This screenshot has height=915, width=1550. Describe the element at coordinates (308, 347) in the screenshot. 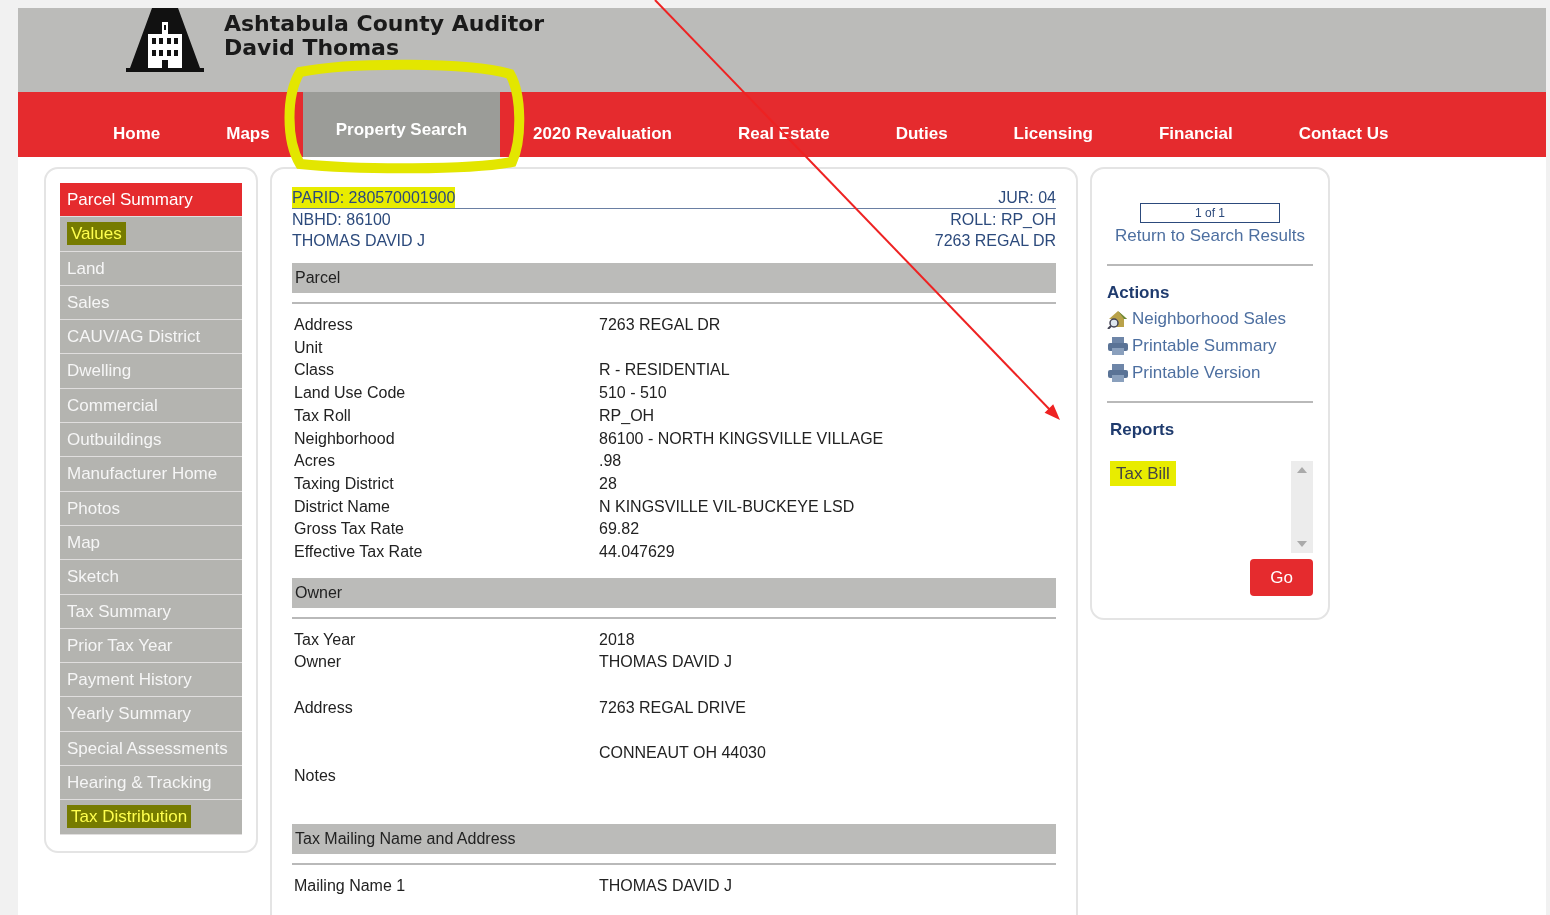

I see `field-label: Unit` at that location.